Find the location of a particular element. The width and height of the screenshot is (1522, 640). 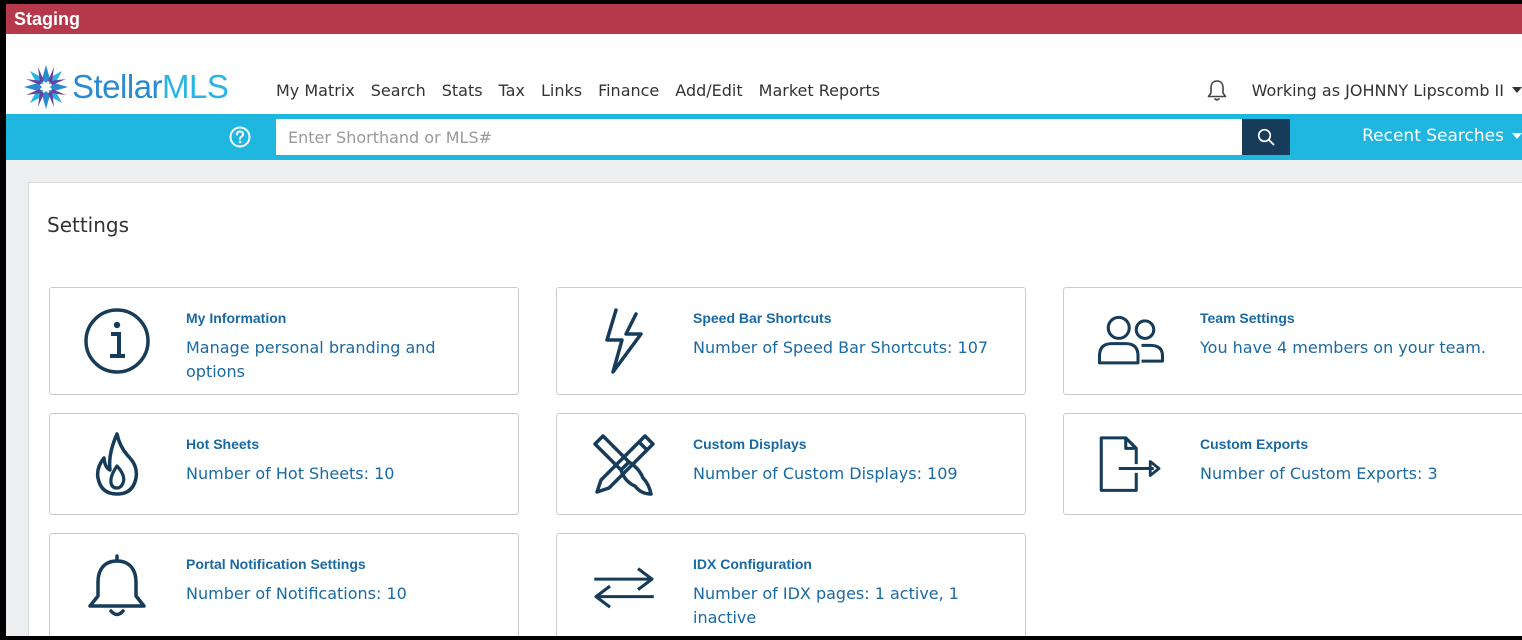

swap-arrows-icon is located at coordinates (624, 587).